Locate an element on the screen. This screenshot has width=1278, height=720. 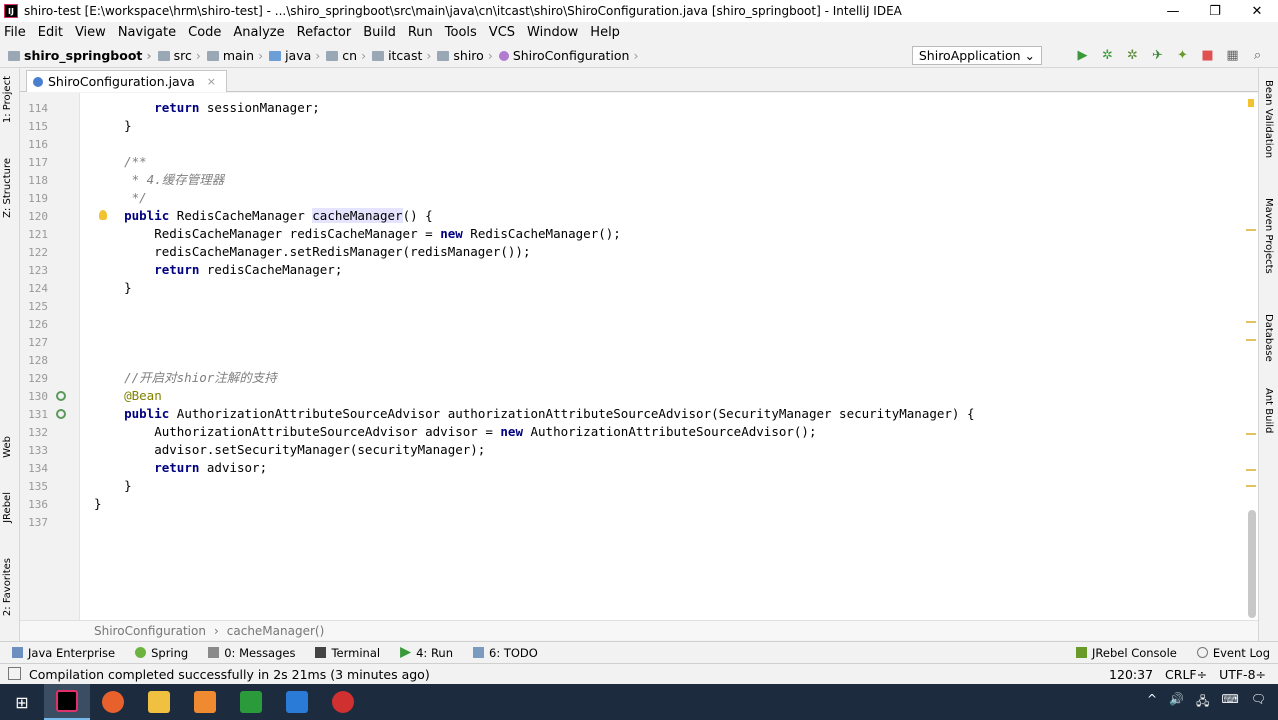
coverage-icon: ✲ is located at coordinates (1132, 55).